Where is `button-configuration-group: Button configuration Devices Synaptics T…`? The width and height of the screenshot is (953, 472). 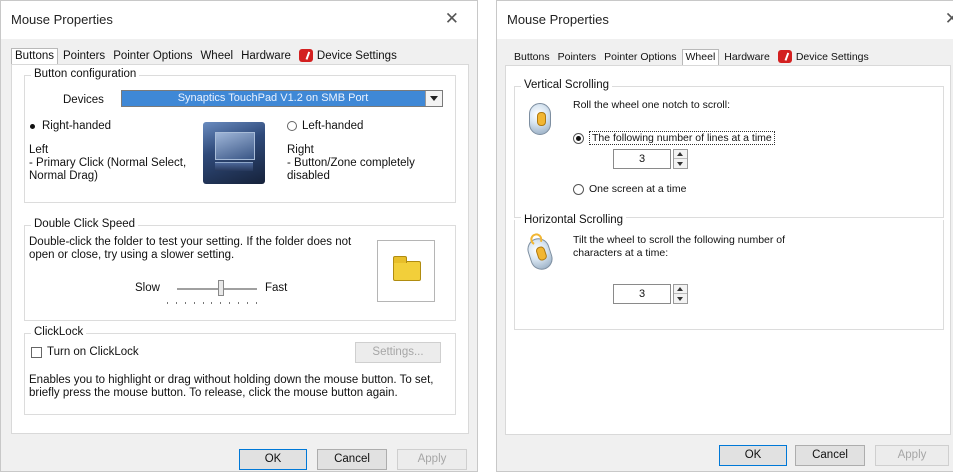 button-configuration-group: Button configuration Devices Synaptics T… is located at coordinates (240, 135).